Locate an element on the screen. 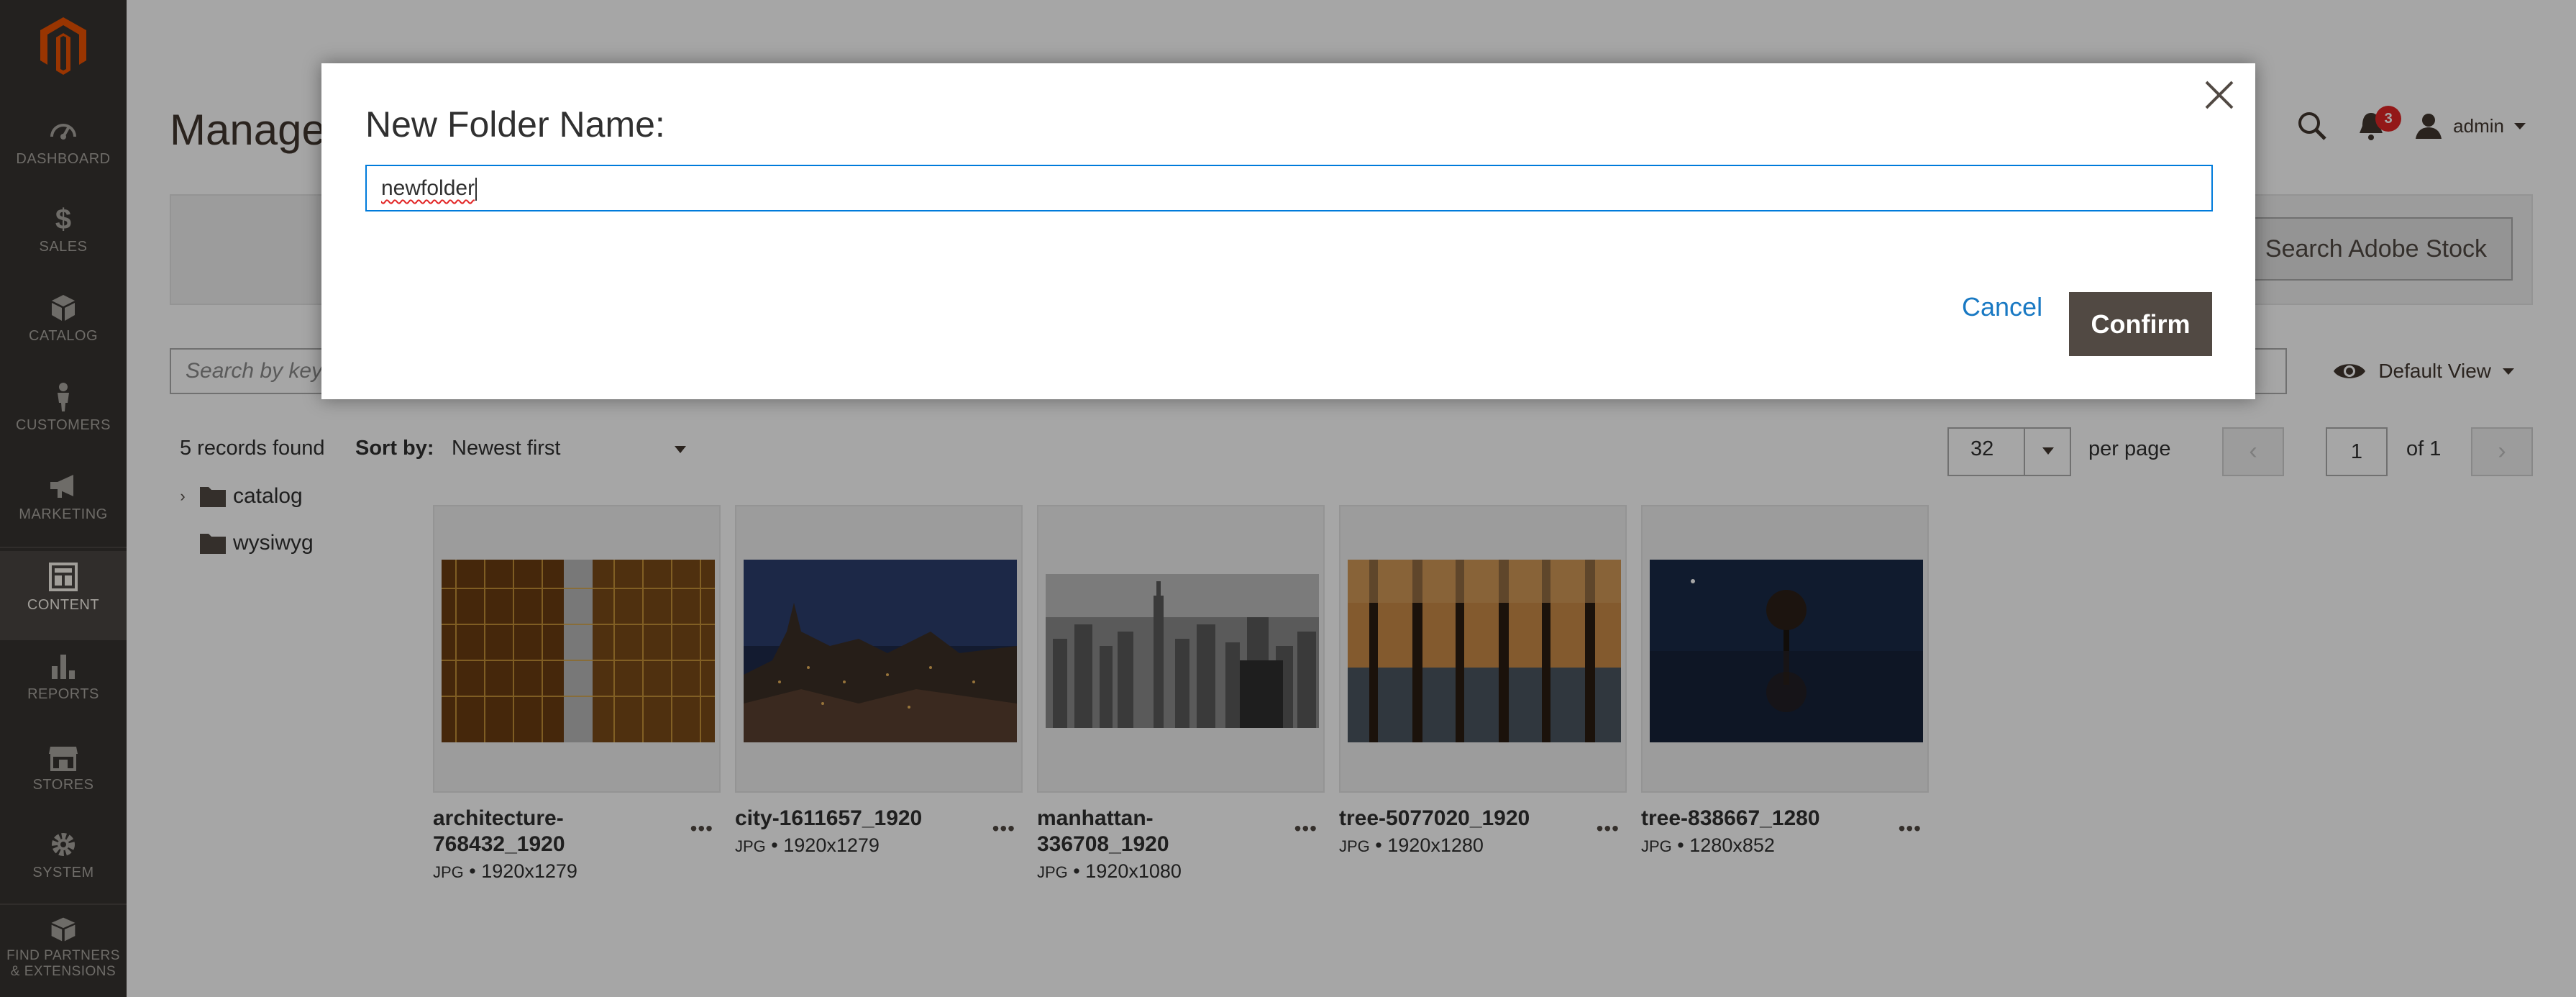  cancel-button: Cancel is located at coordinates (2002, 307).